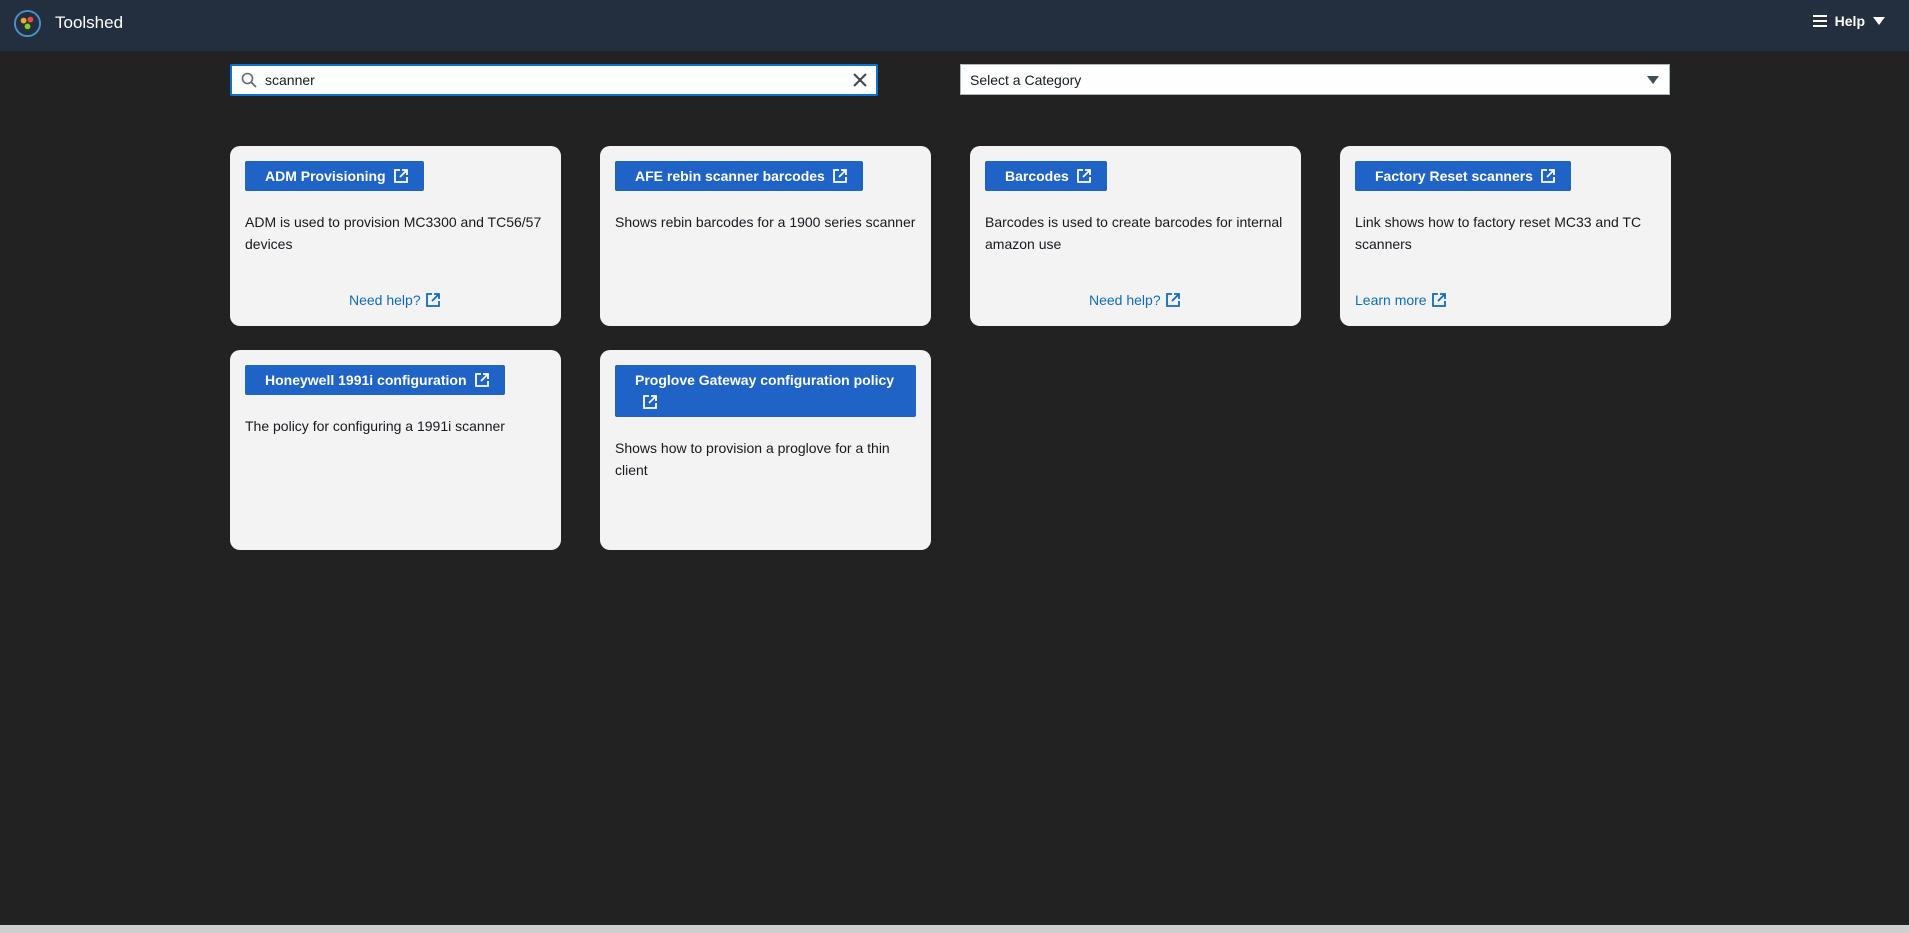 The image size is (1909, 933). I want to click on link-label: Learn more, so click(1391, 300).